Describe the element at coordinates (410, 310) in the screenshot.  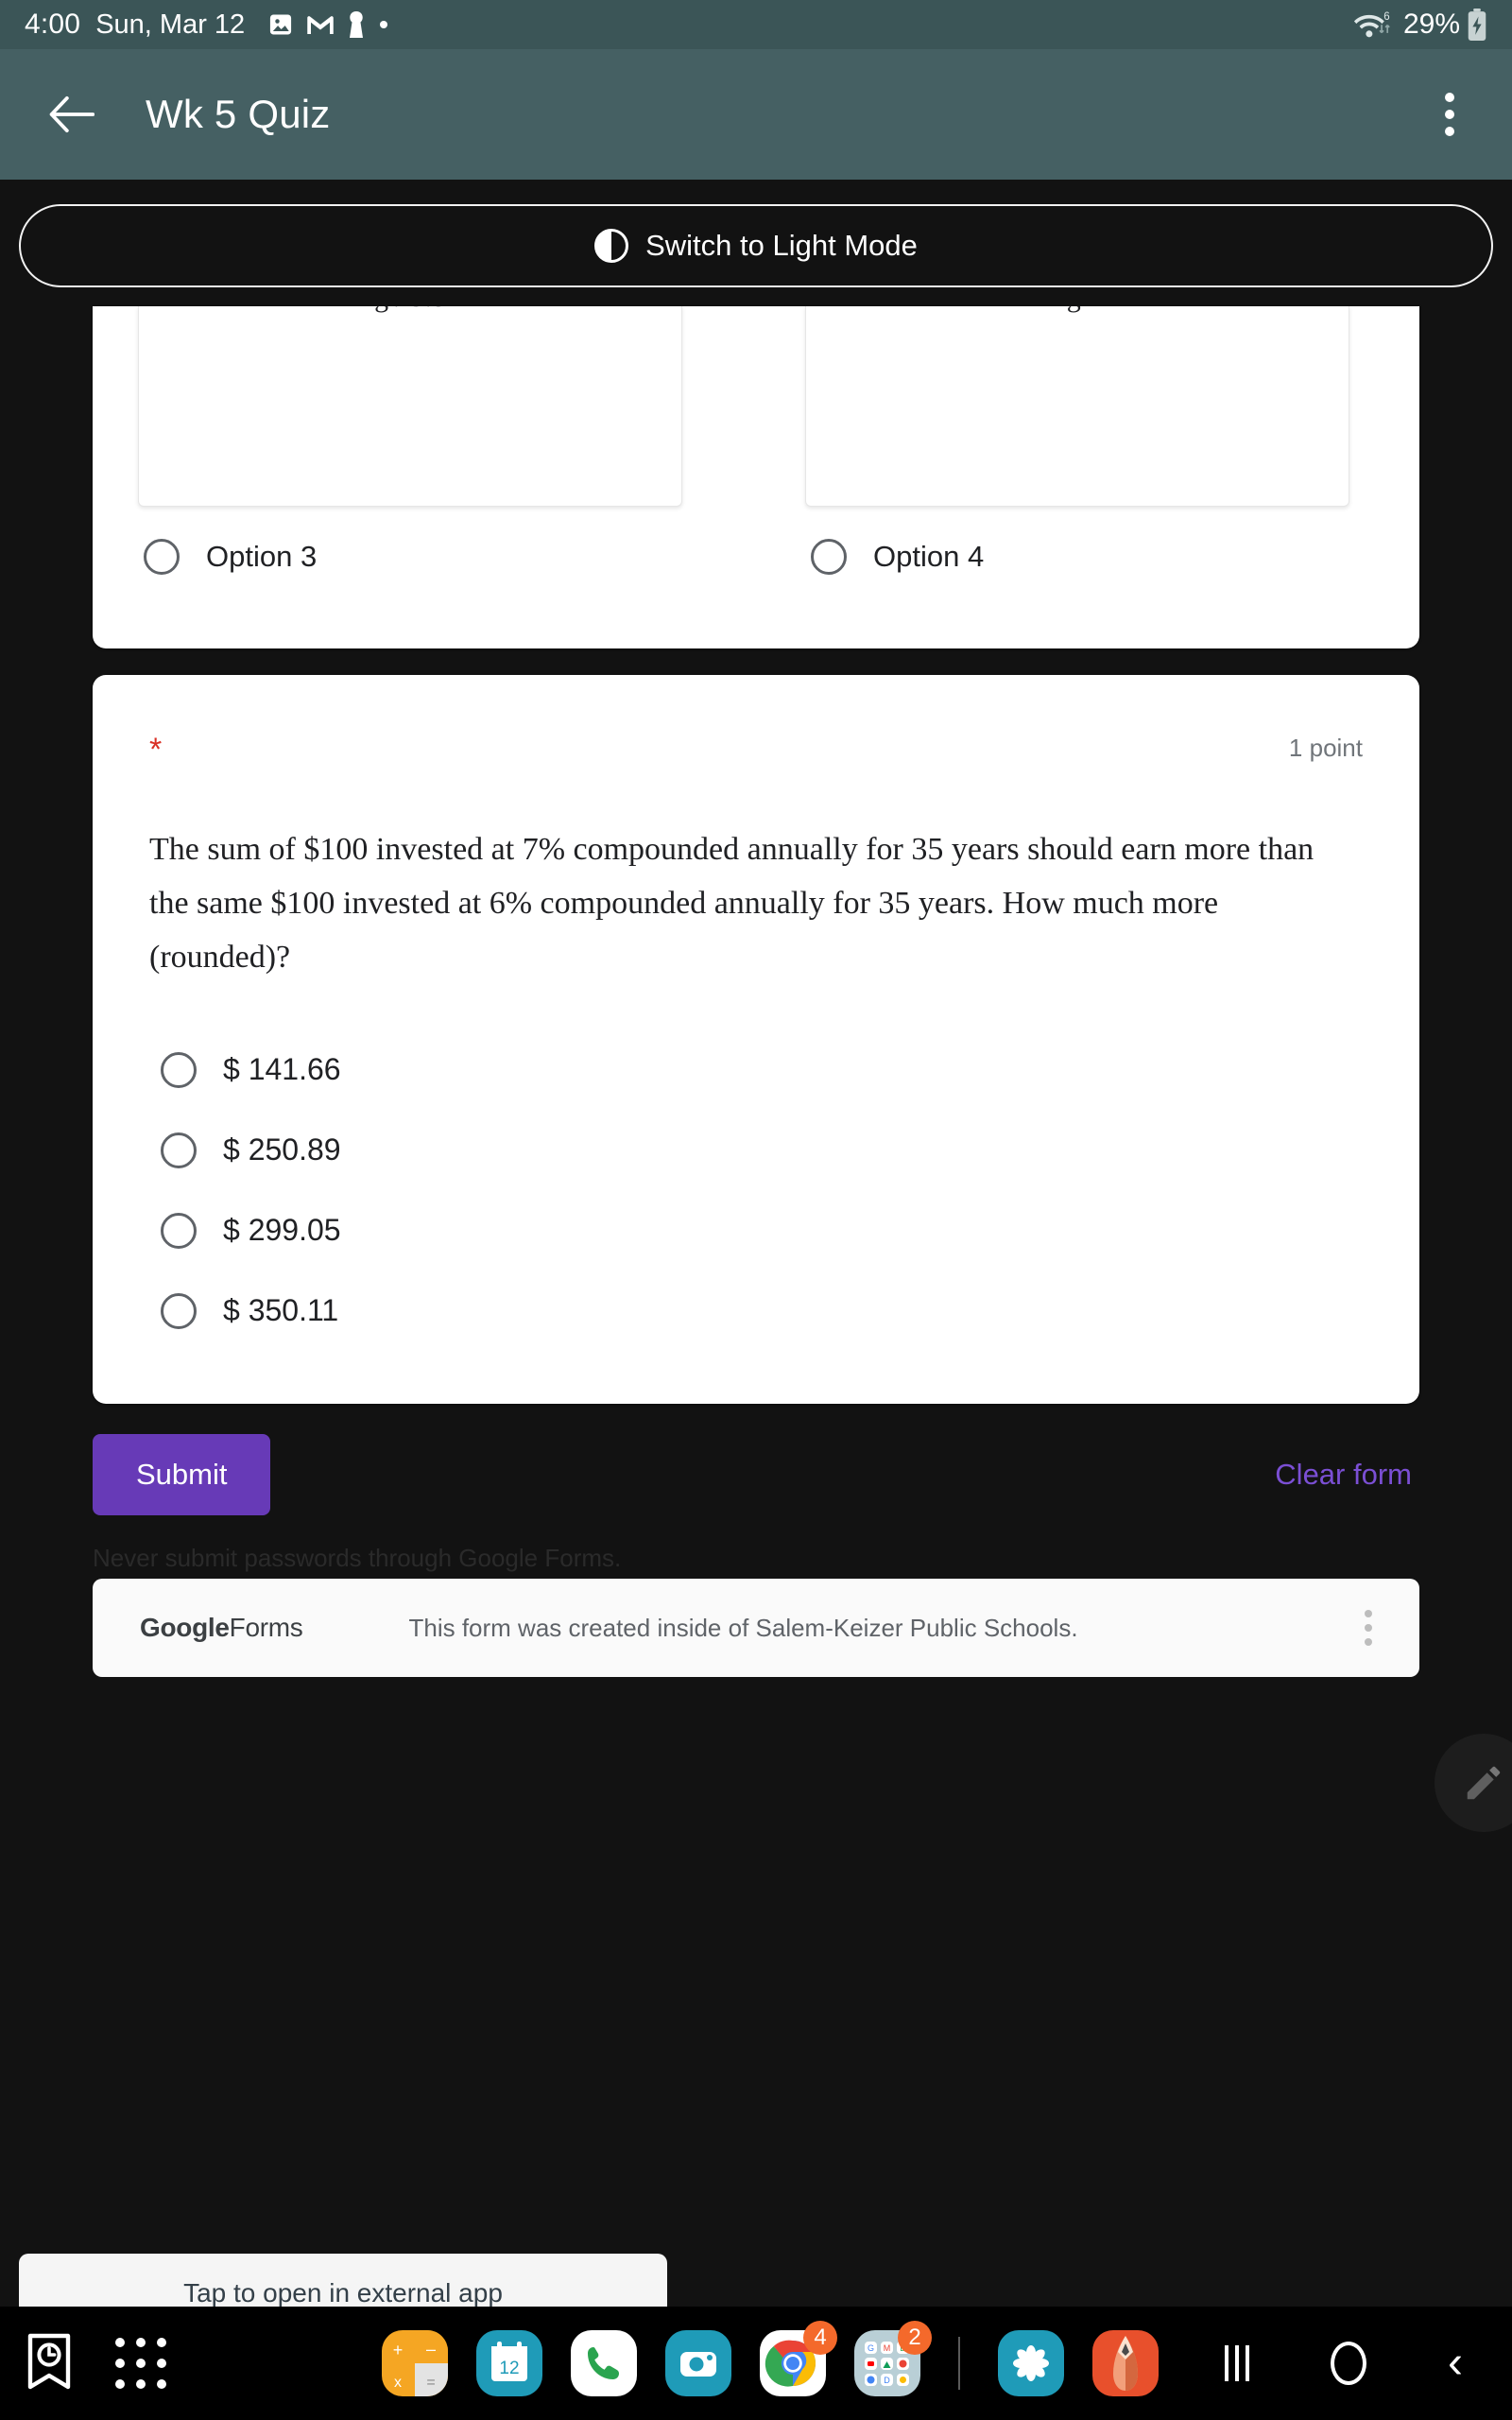
I see `option-3-cut-text: kg / 9.81` at that location.